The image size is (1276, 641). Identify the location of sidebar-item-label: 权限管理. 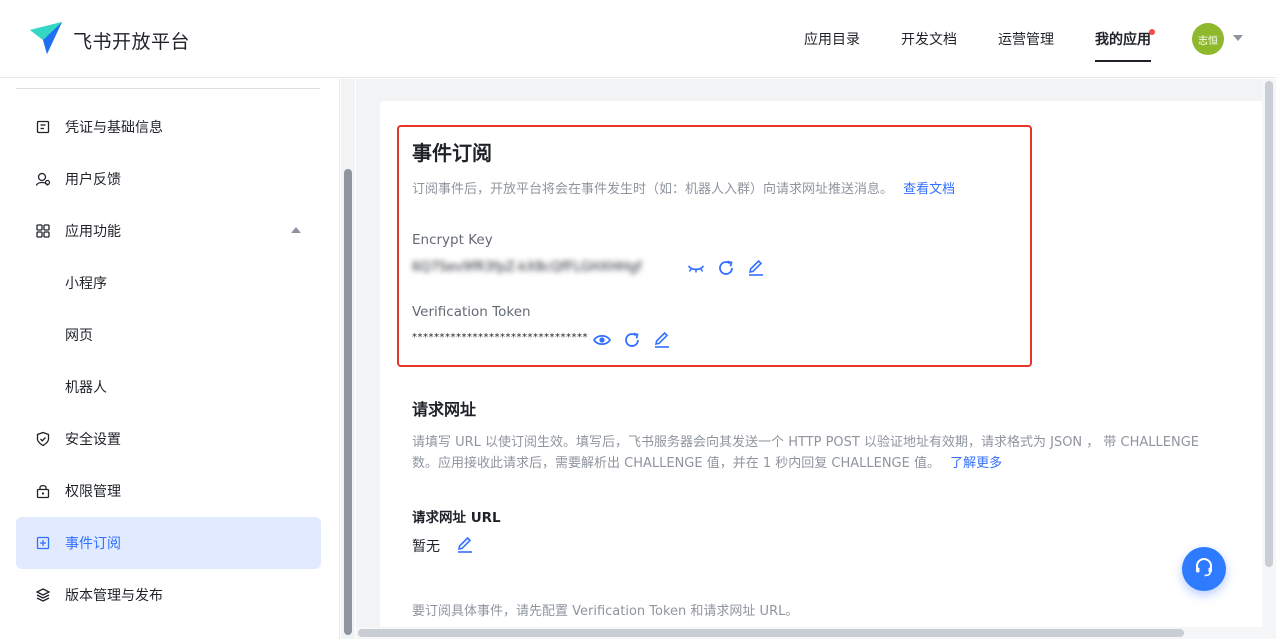
(93, 492).